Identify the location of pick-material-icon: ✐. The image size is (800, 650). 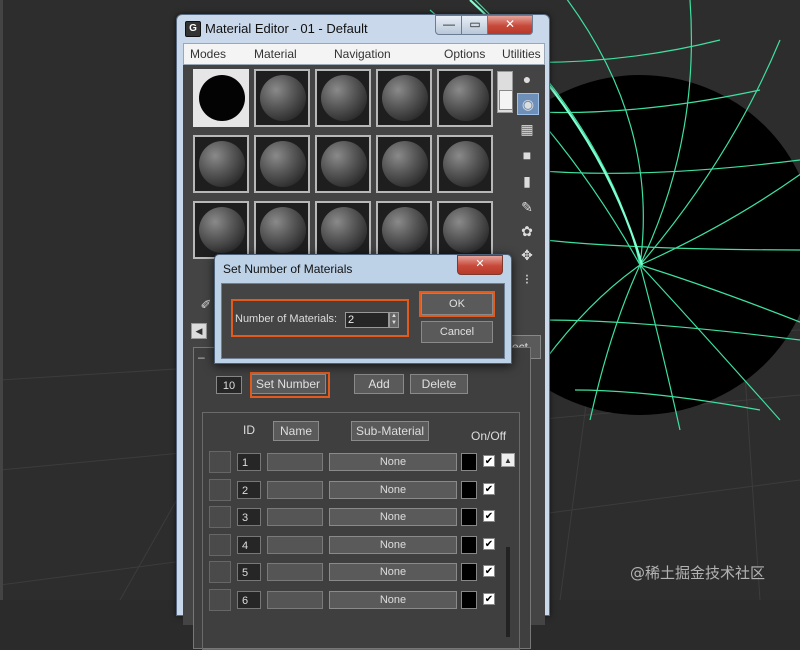
(206, 306).